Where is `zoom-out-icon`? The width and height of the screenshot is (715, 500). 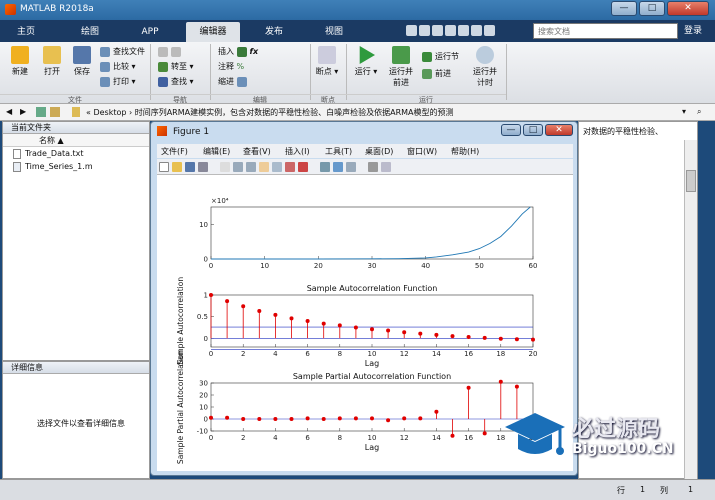
zoom-out-icon is located at coordinates (251, 167).